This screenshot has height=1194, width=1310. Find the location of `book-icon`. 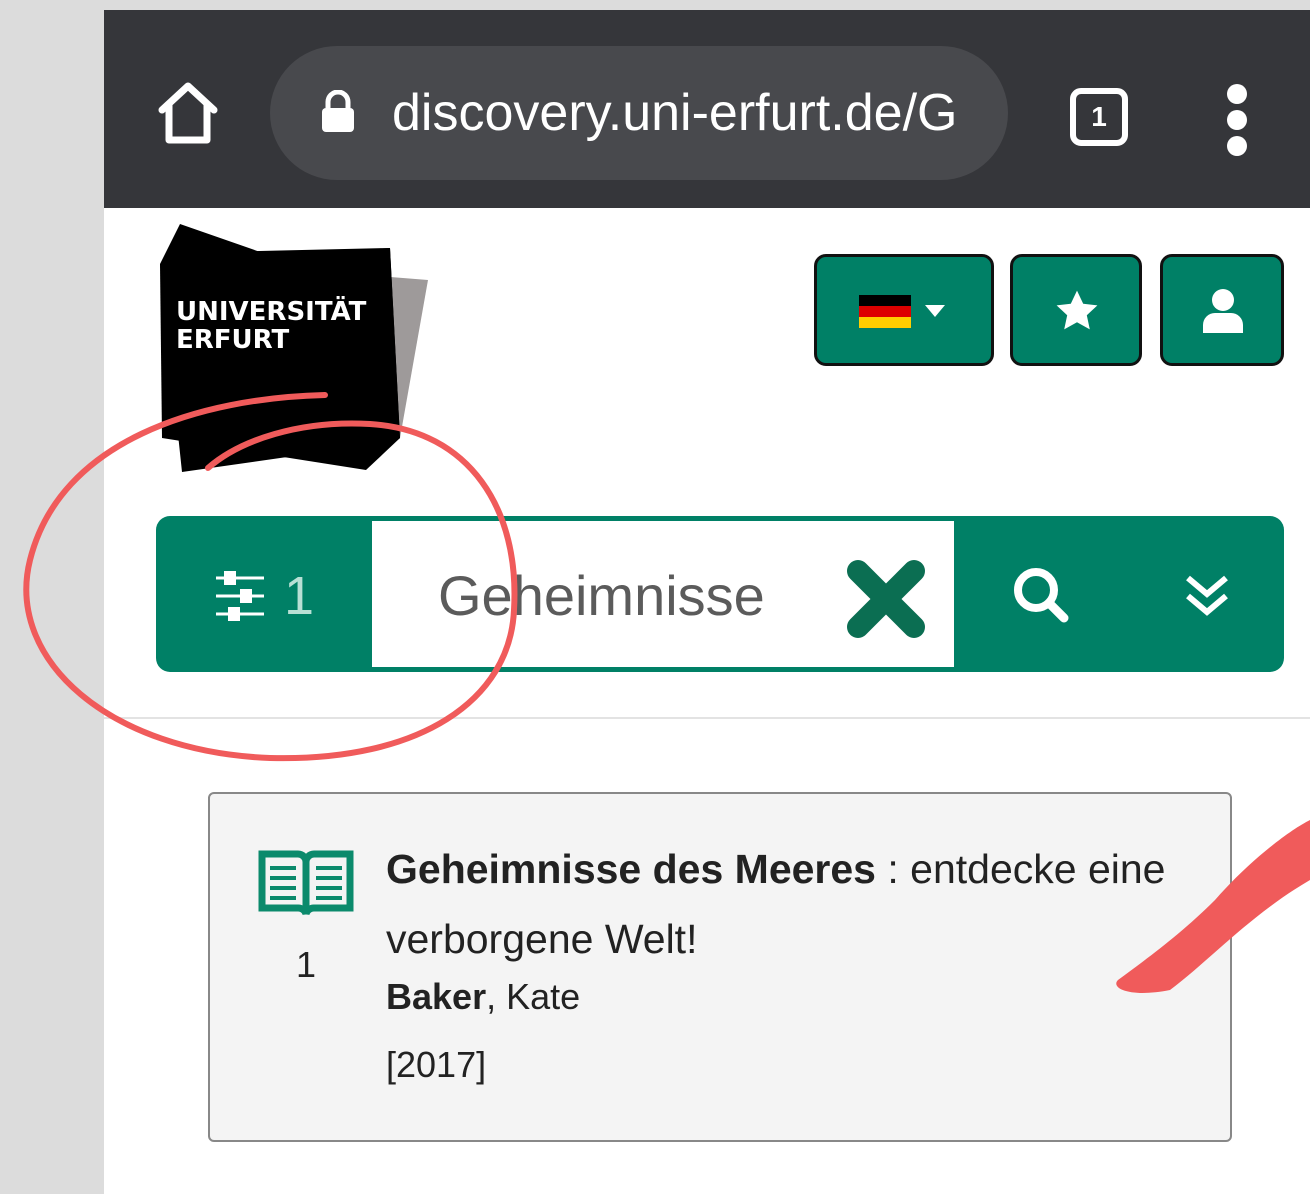

book-icon is located at coordinates (306, 883).